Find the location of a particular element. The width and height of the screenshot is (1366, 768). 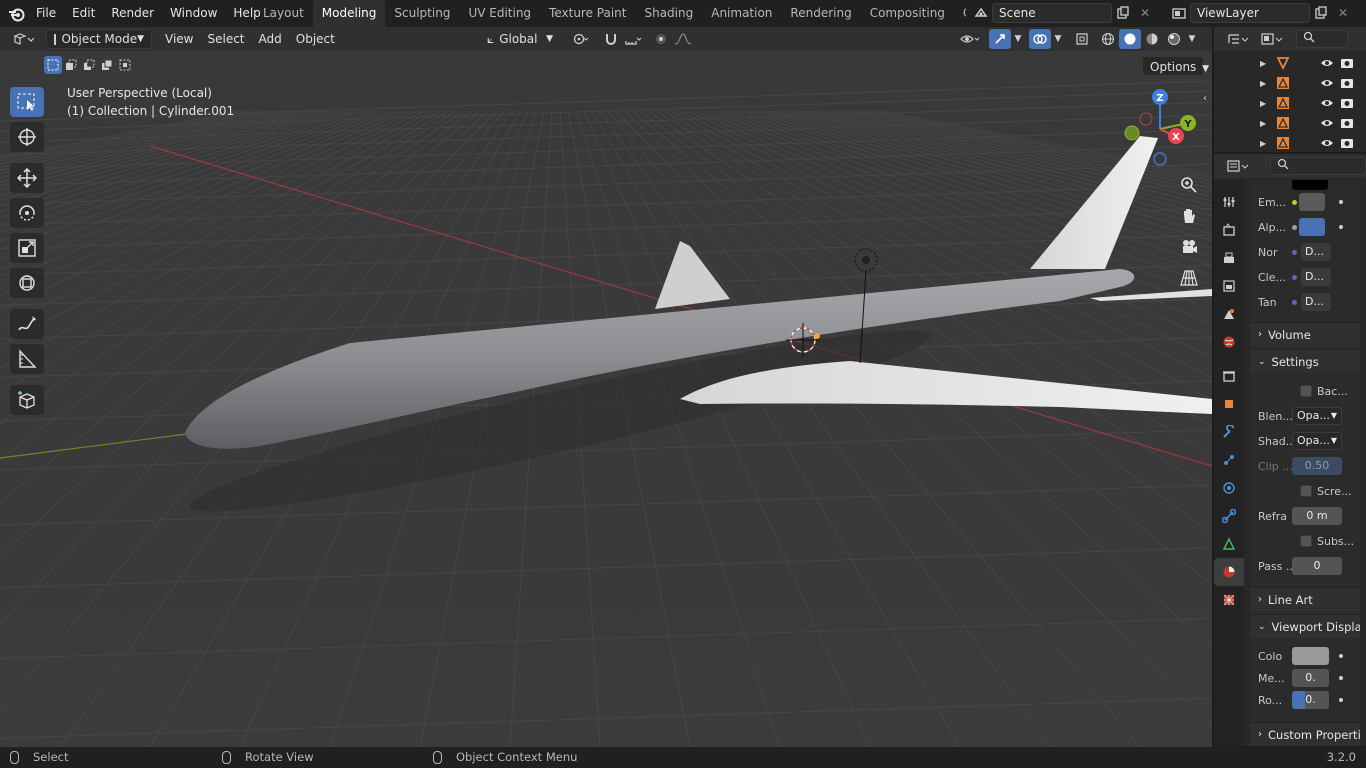

object-tab-icon is located at coordinates (1229, 404).